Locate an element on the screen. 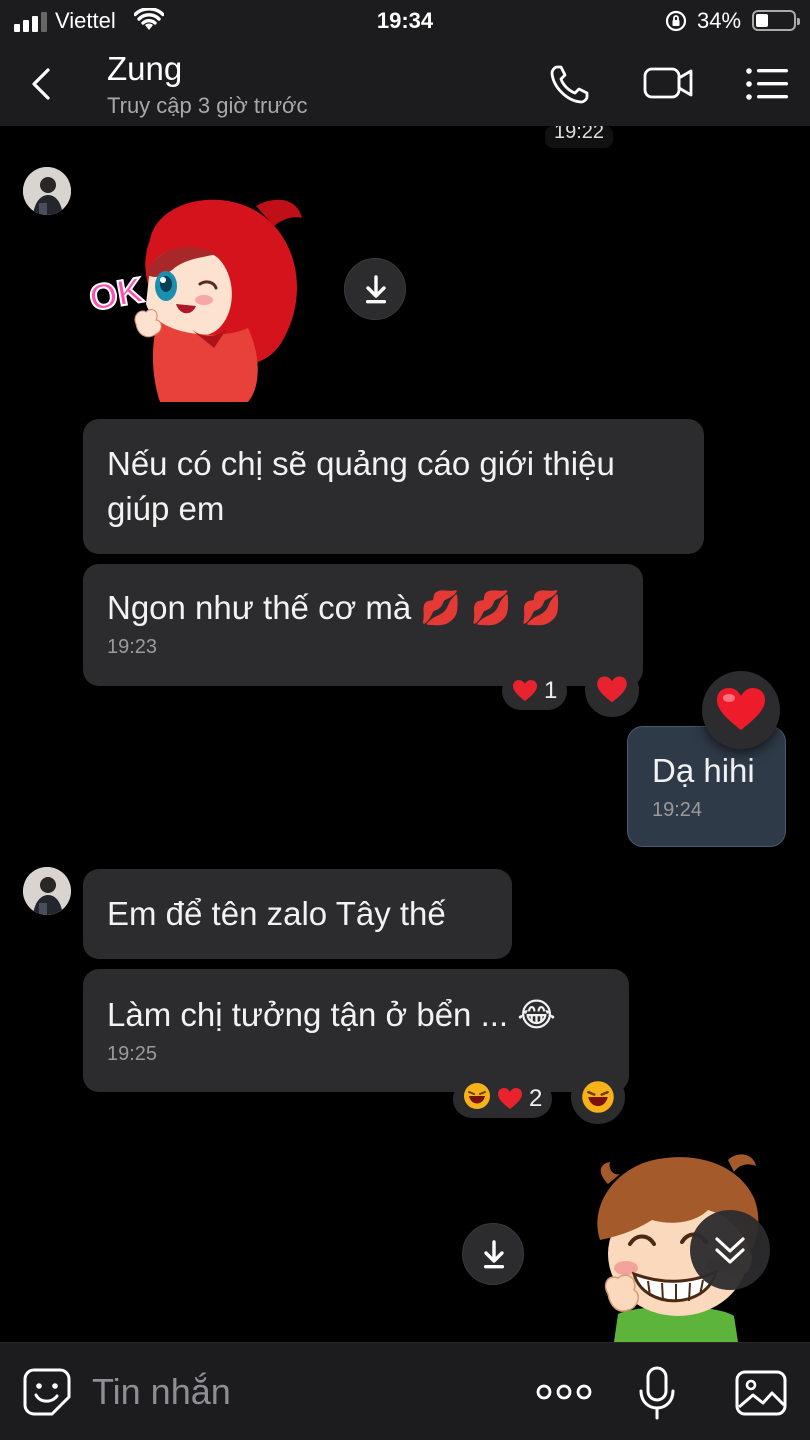 The height and width of the screenshot is (1440, 810). reaction-summary: 1 is located at coordinates (535, 691).